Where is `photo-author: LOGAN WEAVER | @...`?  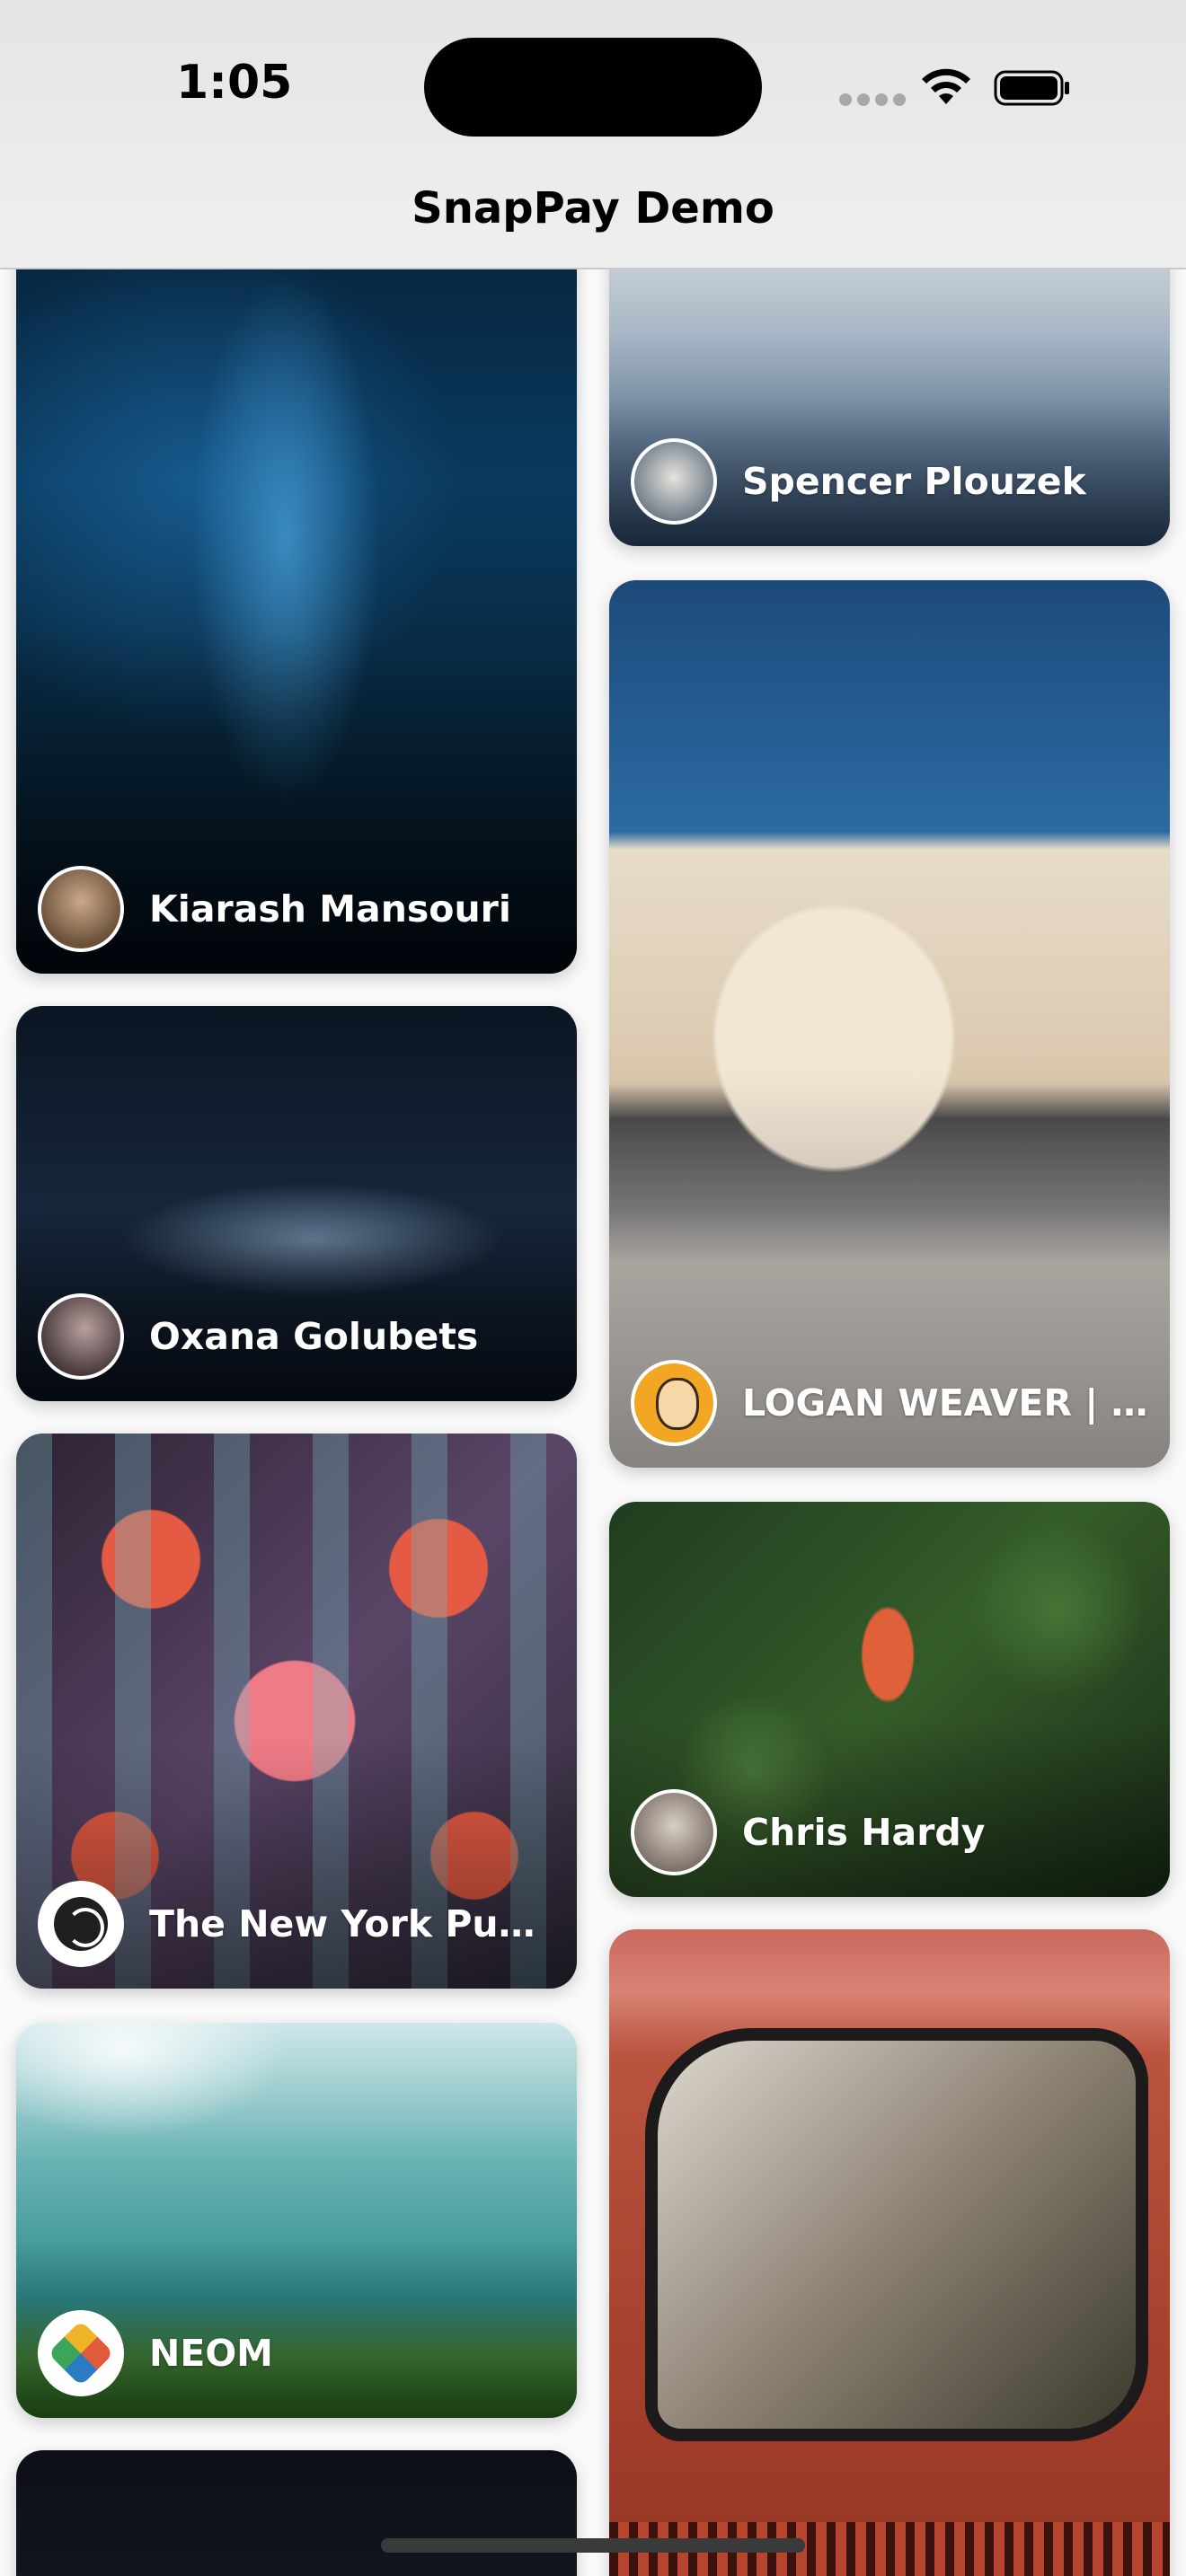 photo-author: LOGAN WEAVER | @... is located at coordinates (889, 1403).